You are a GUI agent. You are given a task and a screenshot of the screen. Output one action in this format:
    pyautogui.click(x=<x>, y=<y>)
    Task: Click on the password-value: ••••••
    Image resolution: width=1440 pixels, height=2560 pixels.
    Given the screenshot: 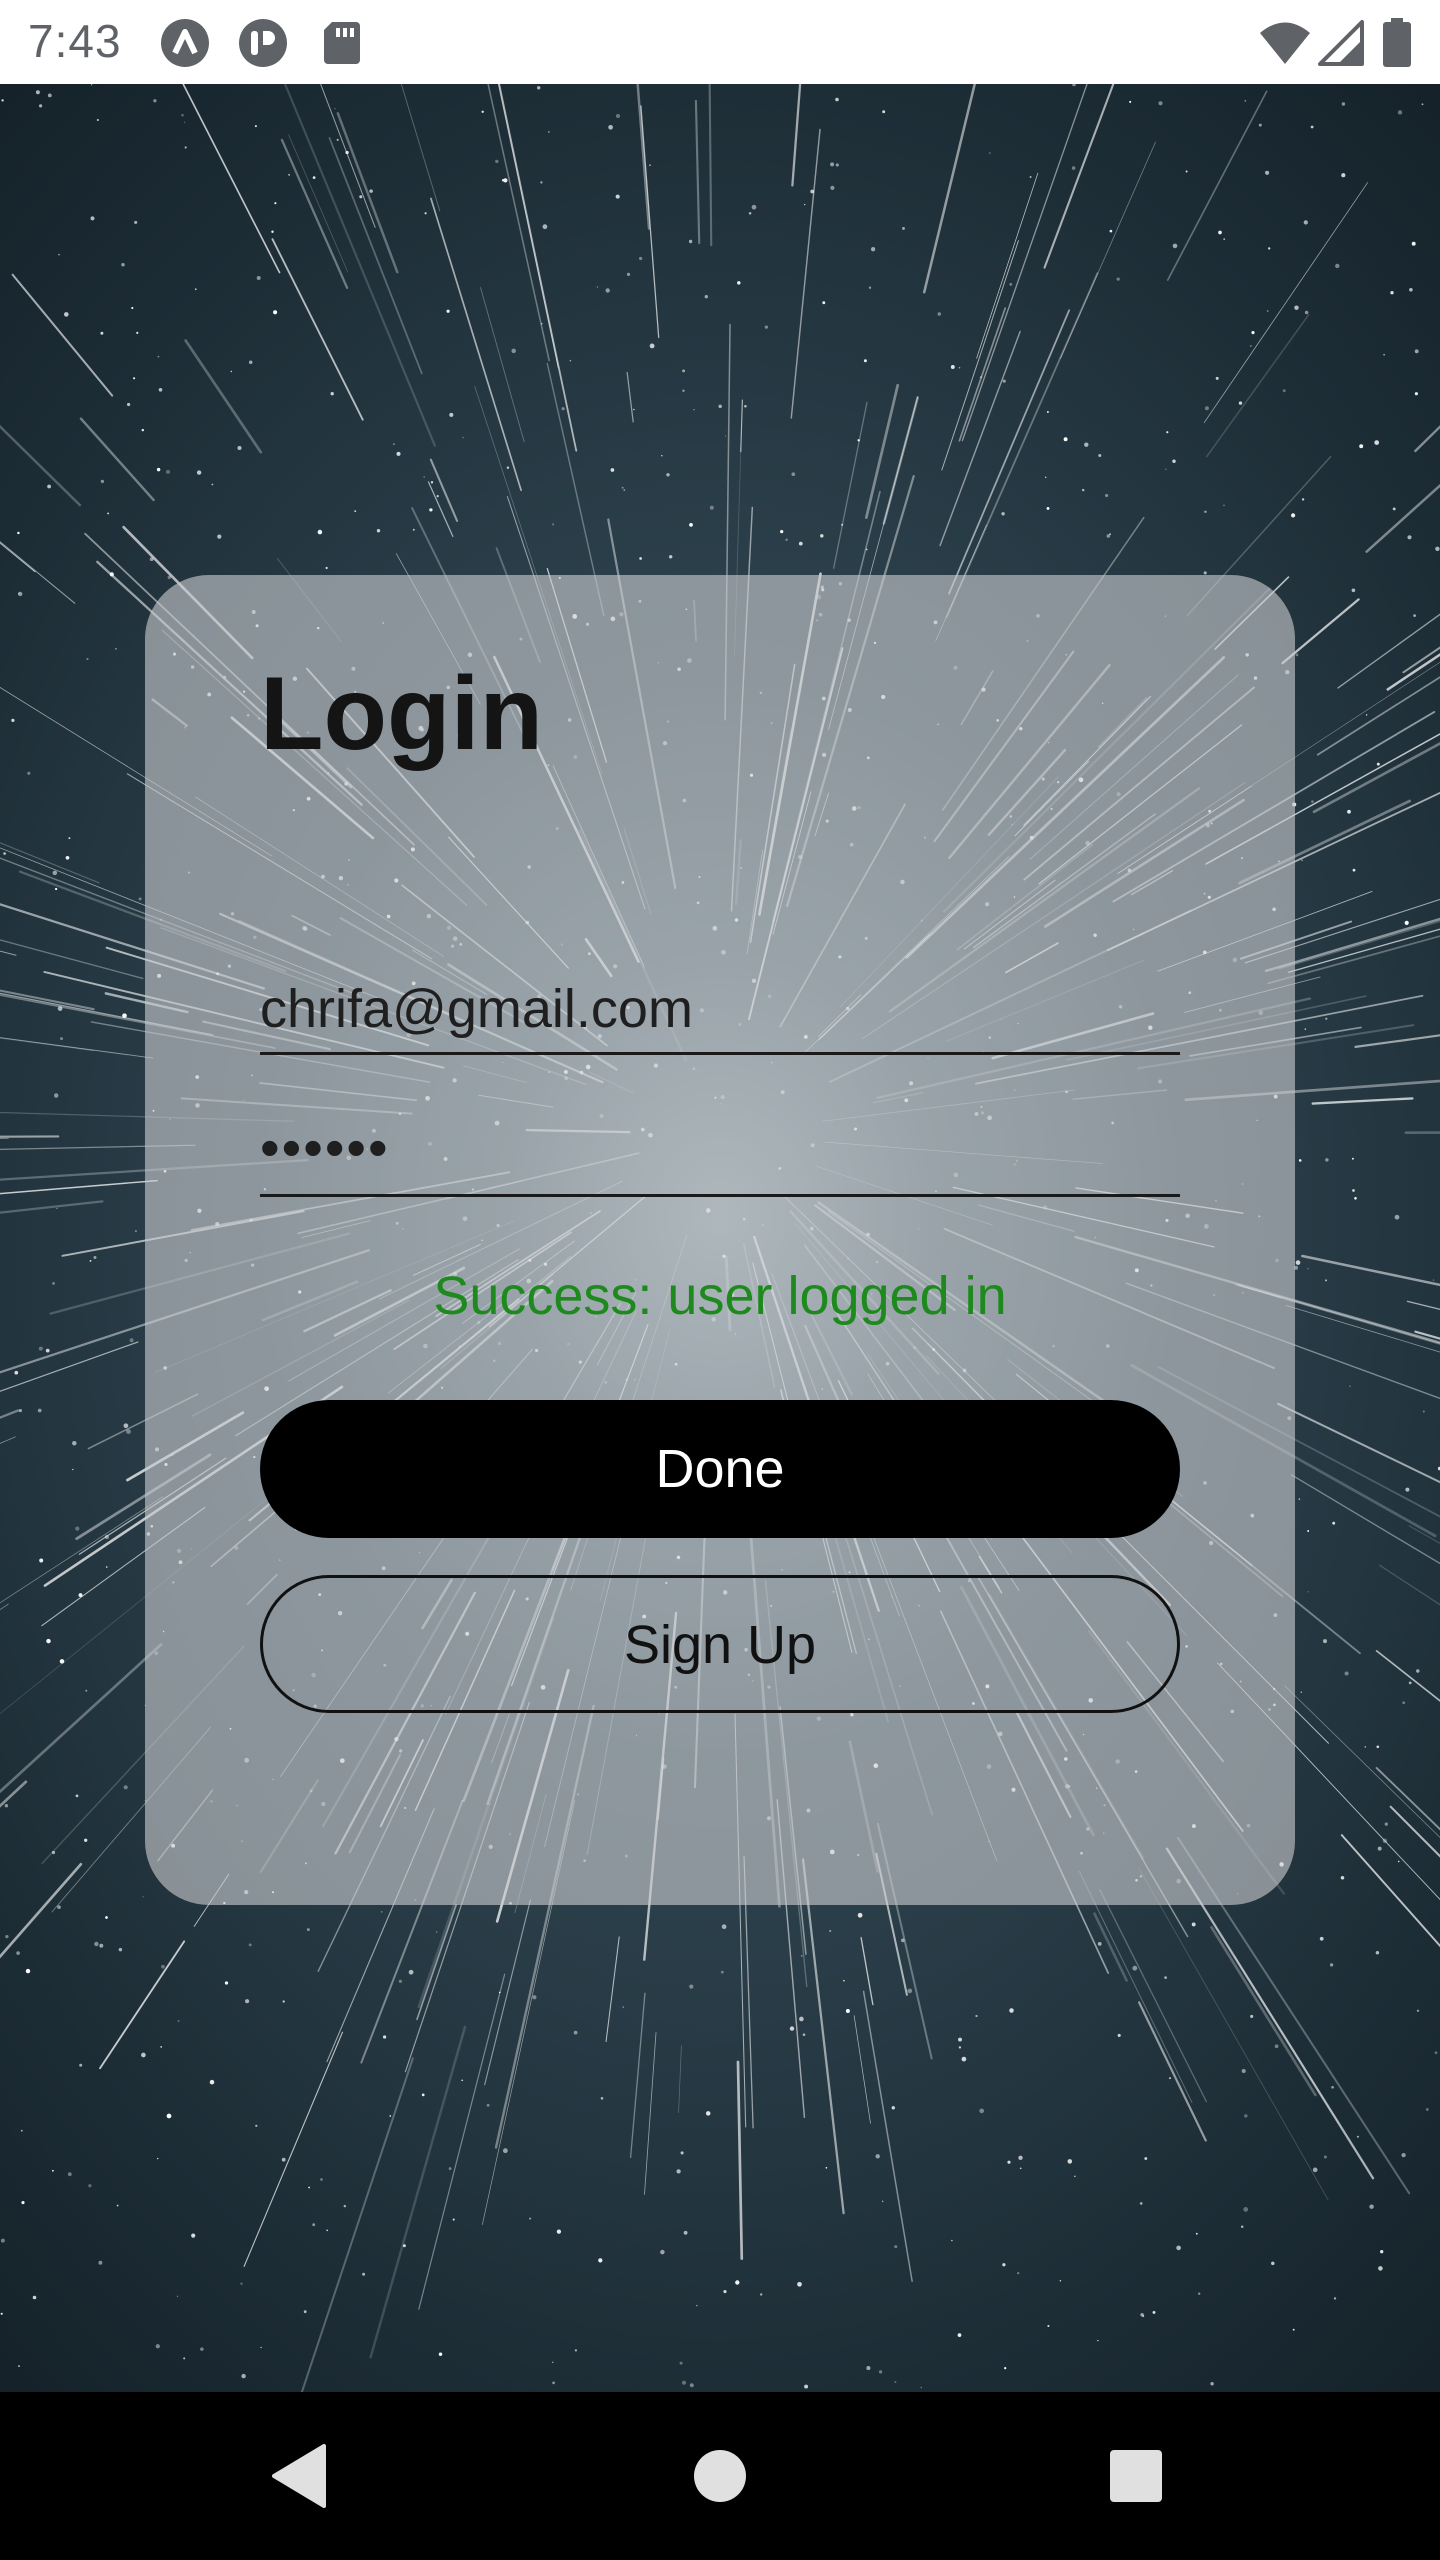 What is the action you would take?
    pyautogui.click(x=325, y=1147)
    